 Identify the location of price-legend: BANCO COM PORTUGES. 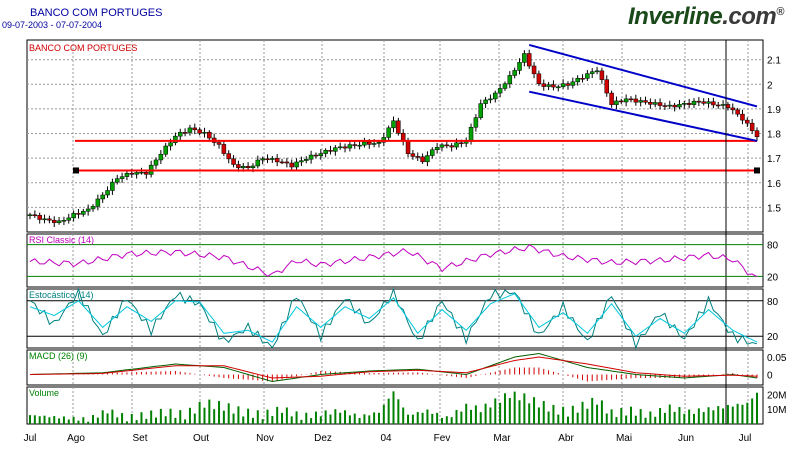
(83, 48).